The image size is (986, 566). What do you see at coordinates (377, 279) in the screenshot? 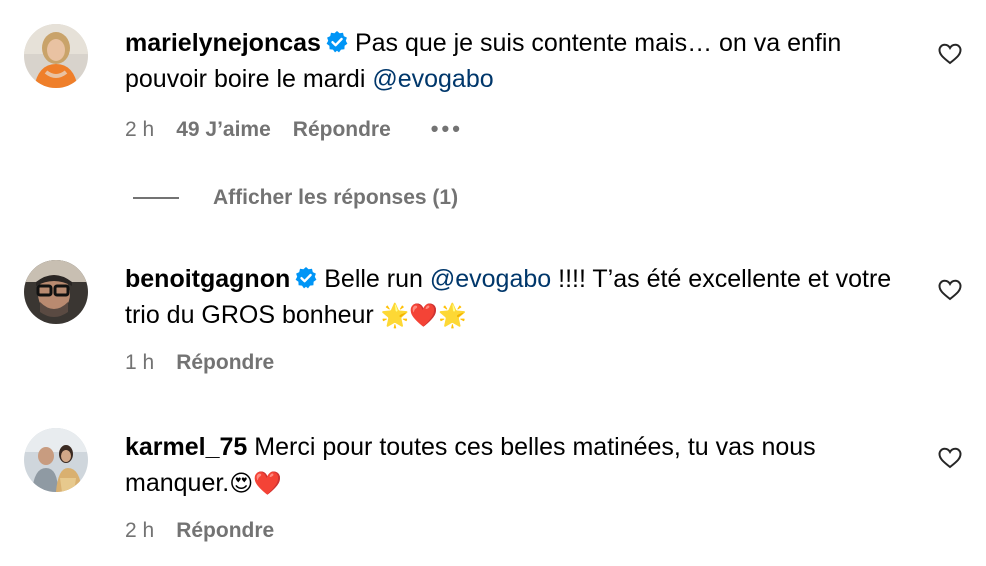
I see `comment-body: Belle run` at bounding box center [377, 279].